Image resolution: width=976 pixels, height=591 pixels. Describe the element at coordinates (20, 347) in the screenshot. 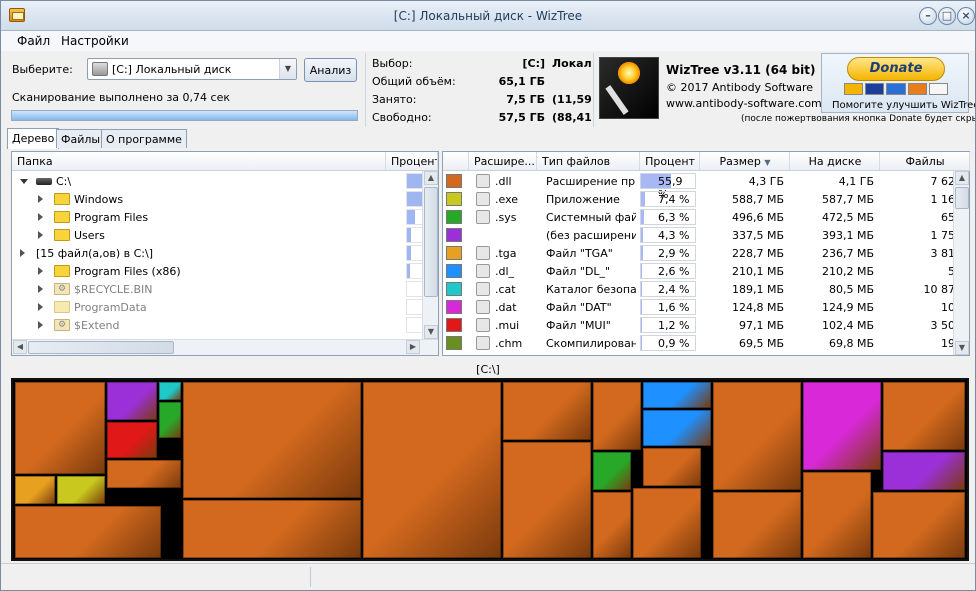

I see `scroll-left-arrow: ◀` at that location.